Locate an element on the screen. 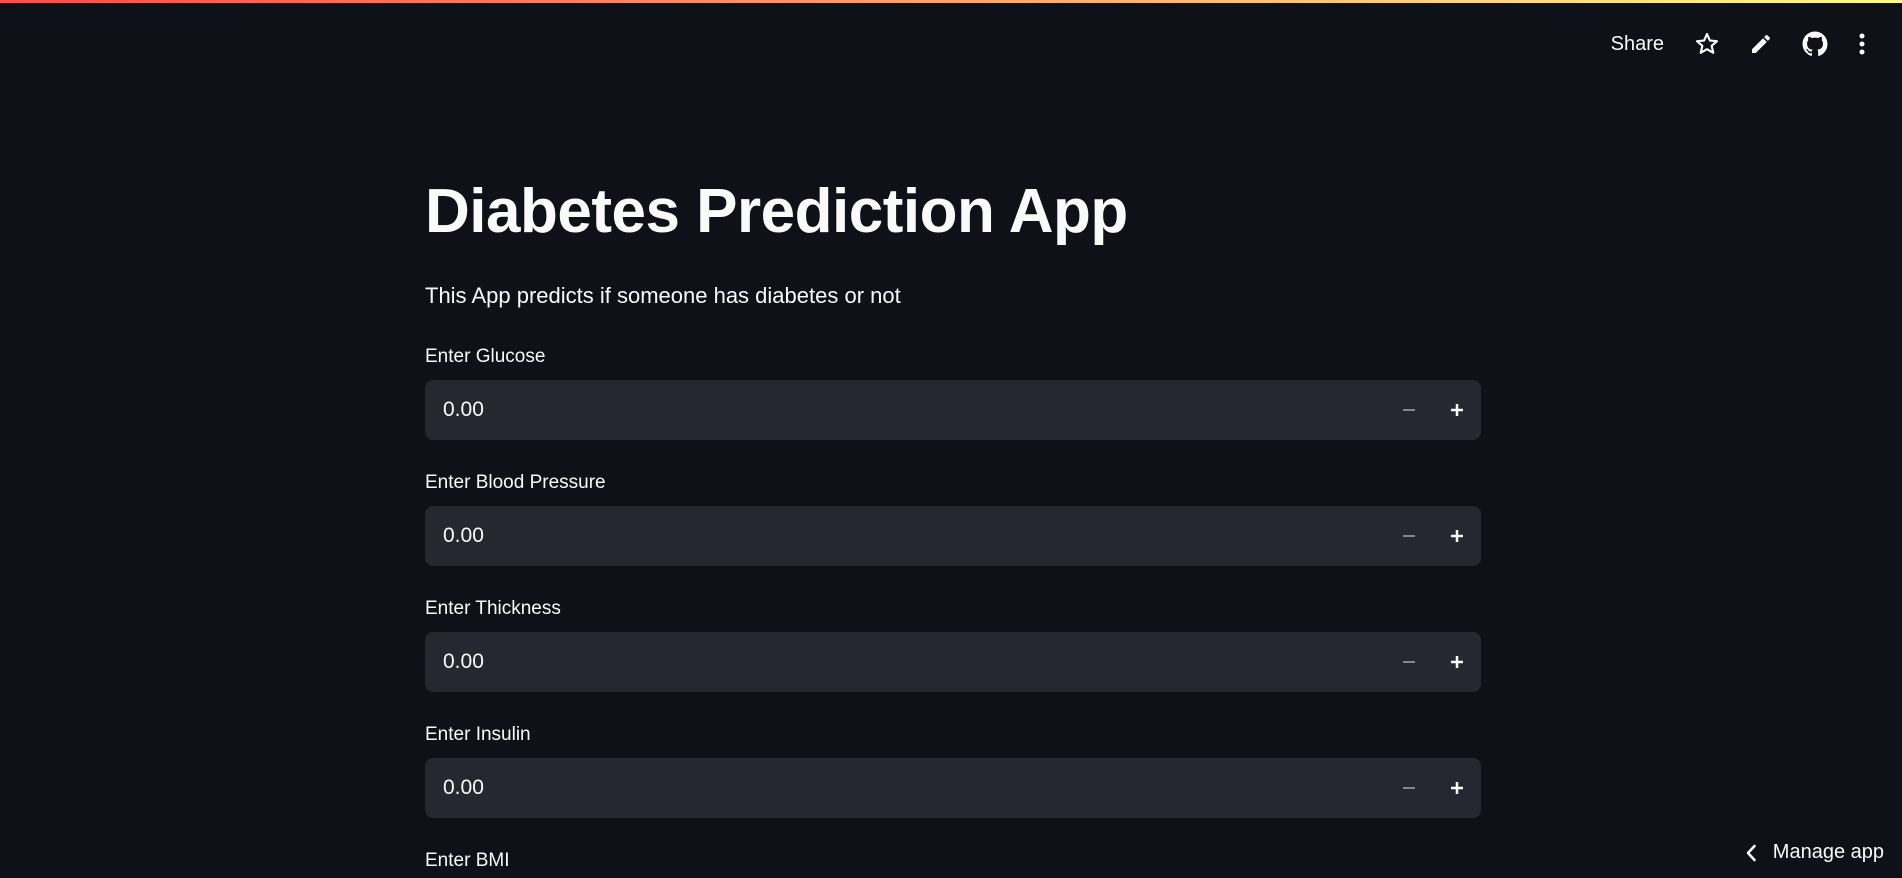 The height and width of the screenshot is (878, 1902). edit-icon is located at coordinates (1761, 44).